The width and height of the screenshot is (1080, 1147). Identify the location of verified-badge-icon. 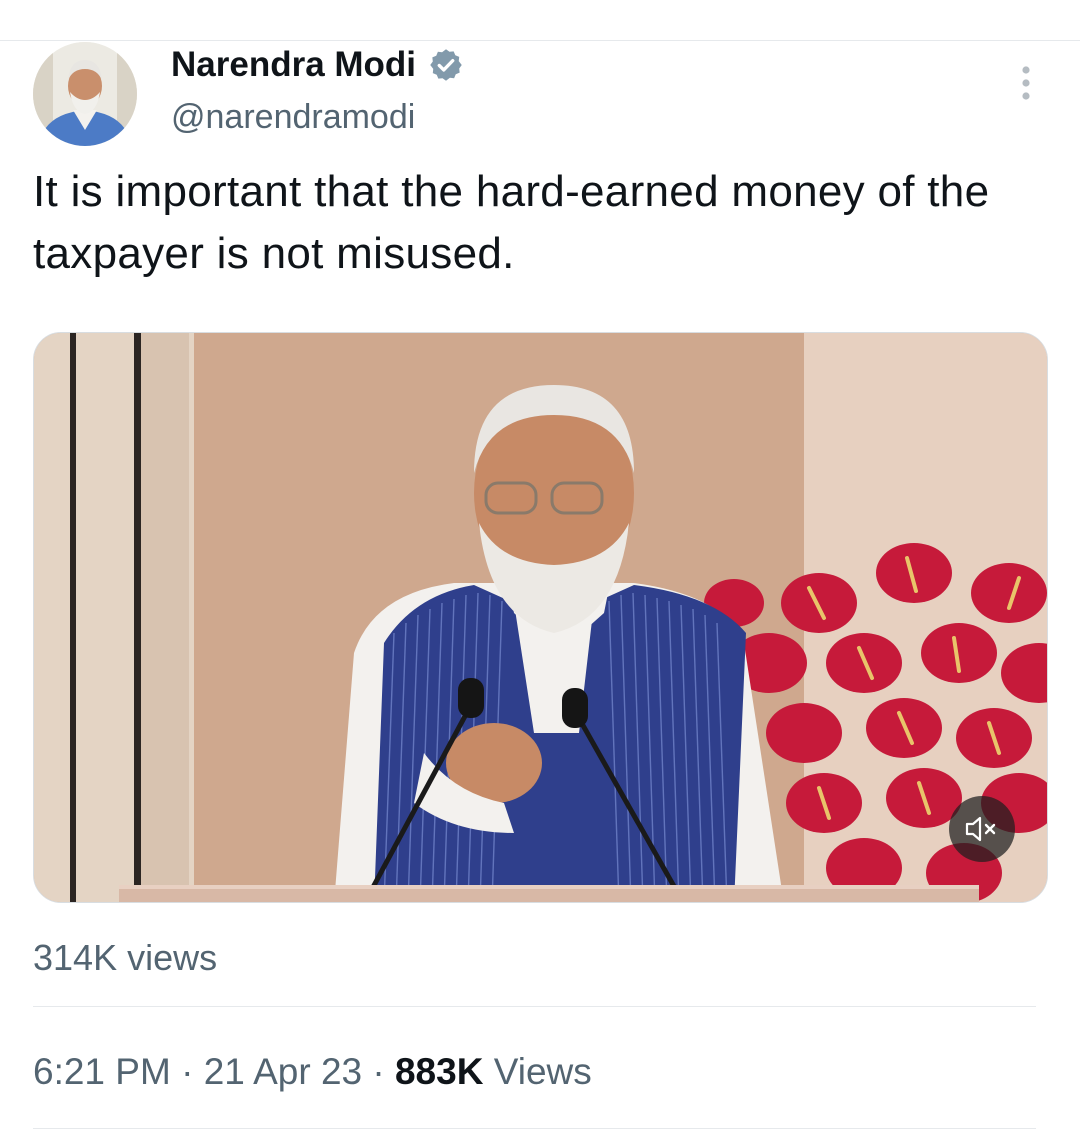
(446, 65).